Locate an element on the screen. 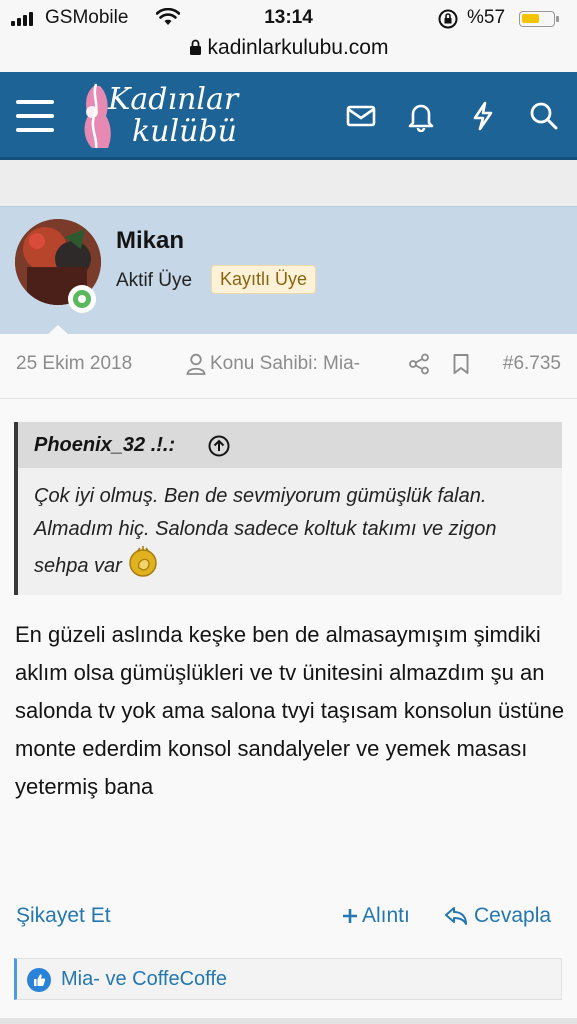  menu-icon is located at coordinates (35, 116).